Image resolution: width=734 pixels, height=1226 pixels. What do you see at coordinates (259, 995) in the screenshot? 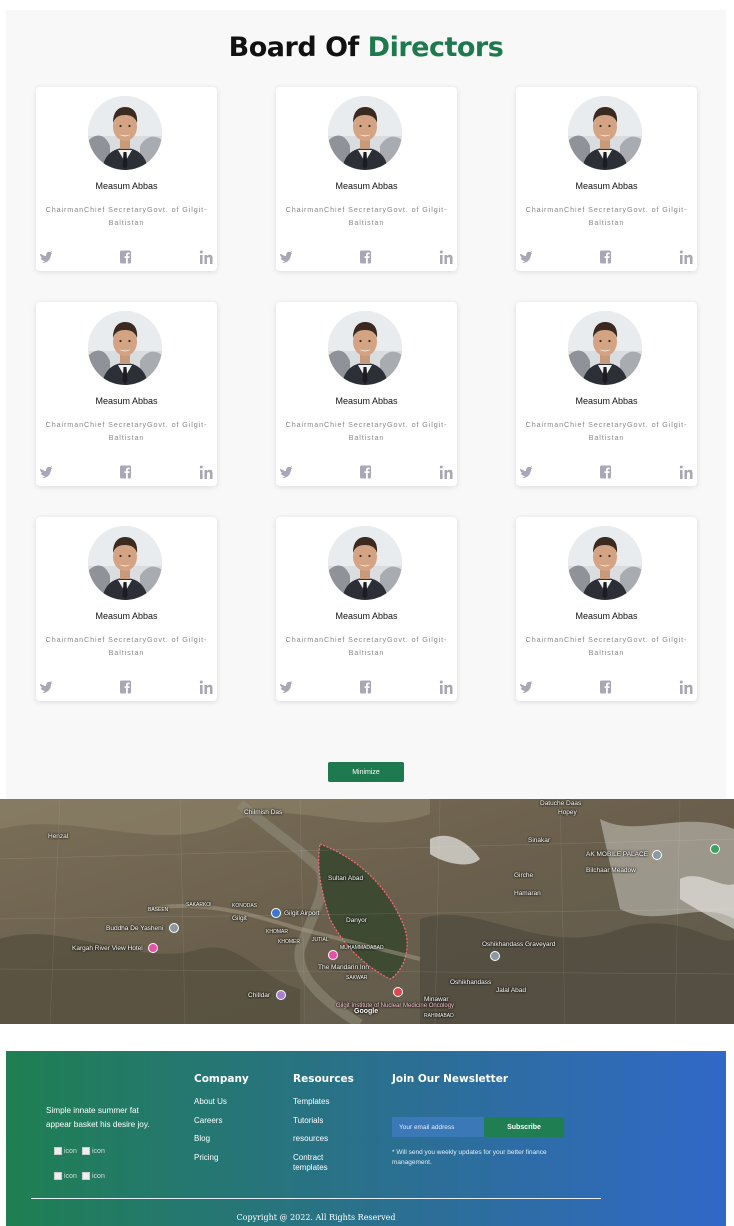
I see `map-label-chilldar: Chilldar` at bounding box center [259, 995].